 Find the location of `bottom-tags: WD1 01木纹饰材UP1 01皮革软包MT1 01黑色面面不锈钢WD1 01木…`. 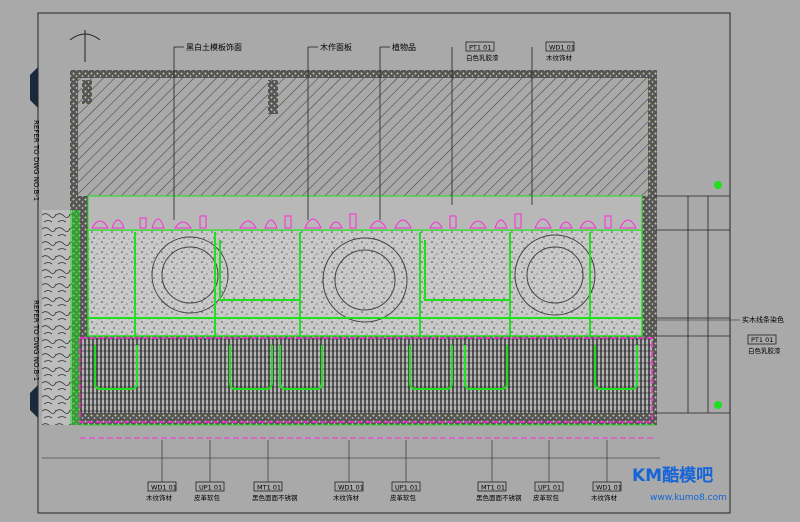

bottom-tags: WD1 01木纹饰材UP1 01皮革软包MT1 01黑色面面不锈钢WD1 01木… is located at coordinates (384, 471).